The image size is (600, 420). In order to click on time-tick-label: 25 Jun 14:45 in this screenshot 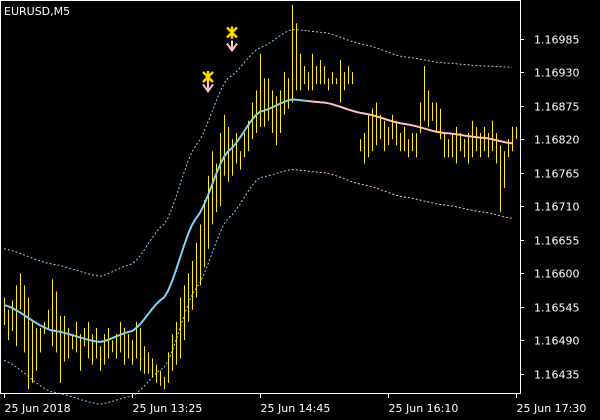, I will do `click(296, 408)`.